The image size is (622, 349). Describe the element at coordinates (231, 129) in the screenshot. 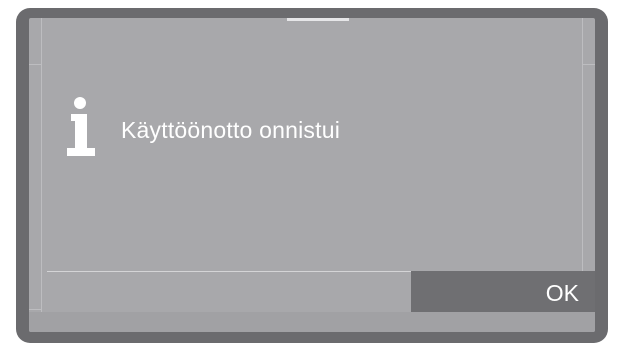

I see `dialog-message: Käyttöönotto onnistui` at that location.